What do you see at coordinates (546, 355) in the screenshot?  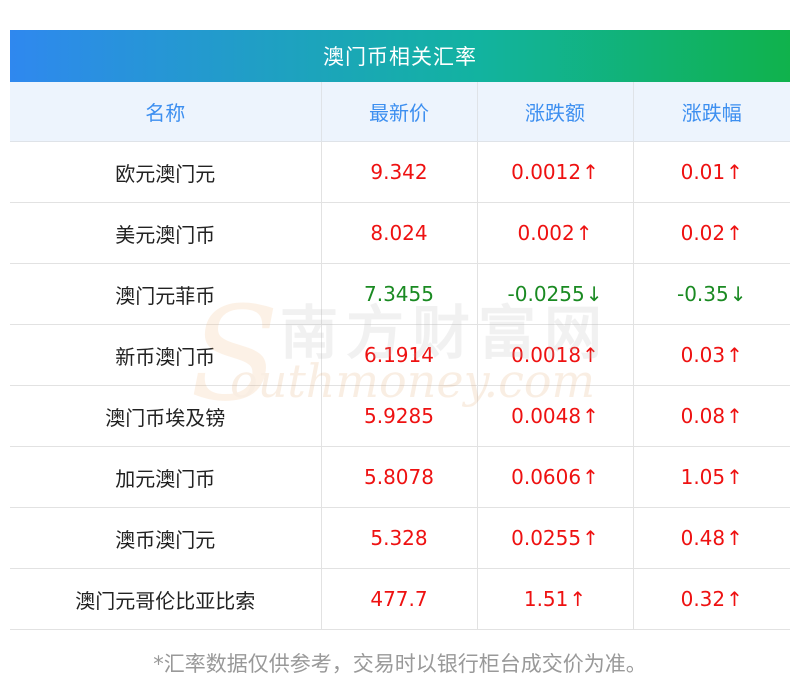 I see `change-amount-value: 0.0018` at bounding box center [546, 355].